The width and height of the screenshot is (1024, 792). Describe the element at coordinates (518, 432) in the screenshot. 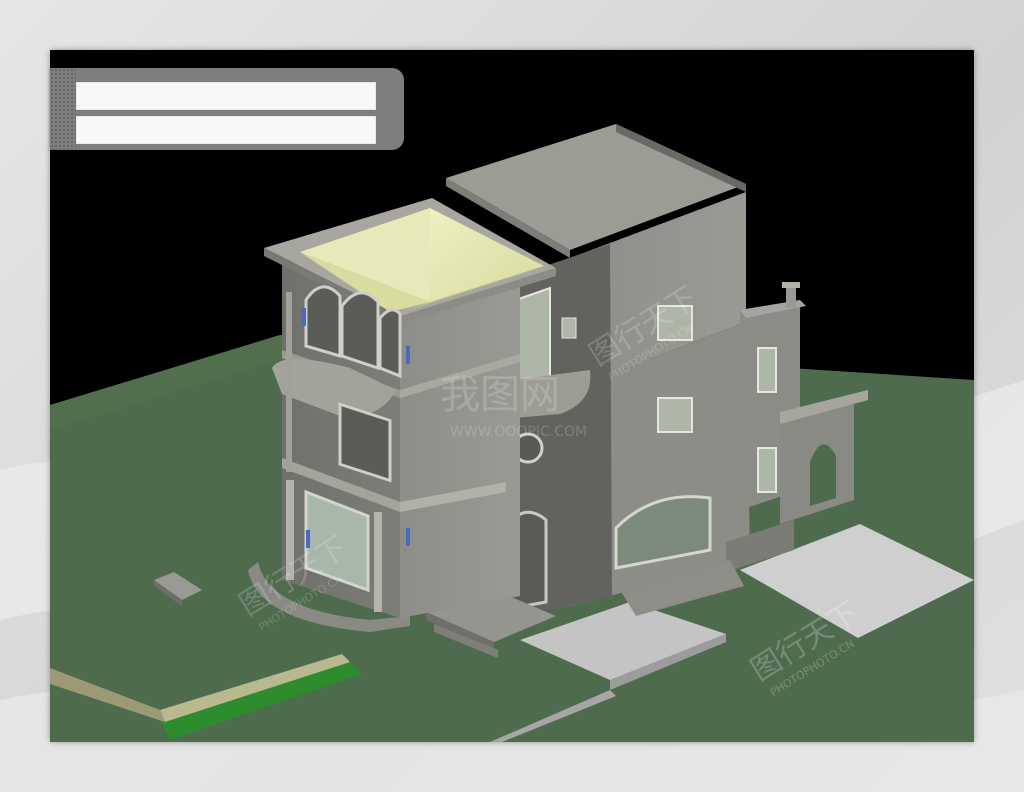

I see `watermark-subtext: WWW.OOOPIC.COM` at that location.